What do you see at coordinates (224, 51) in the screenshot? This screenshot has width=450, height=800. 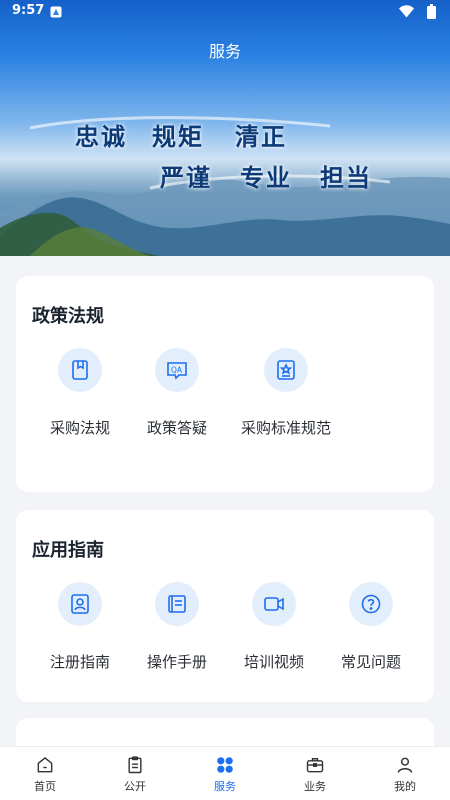 I see `page-title: 服务` at bounding box center [224, 51].